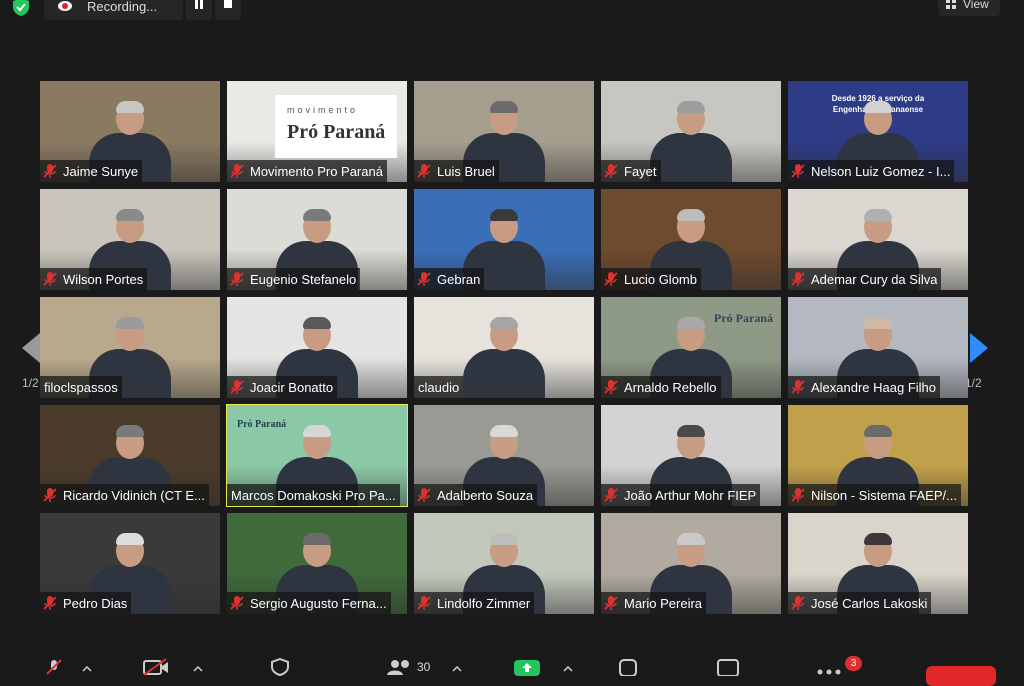 The width and height of the screenshot is (1024, 686). What do you see at coordinates (690, 495) in the screenshot?
I see `participant-name: João Arthur Mohr FIEP` at bounding box center [690, 495].